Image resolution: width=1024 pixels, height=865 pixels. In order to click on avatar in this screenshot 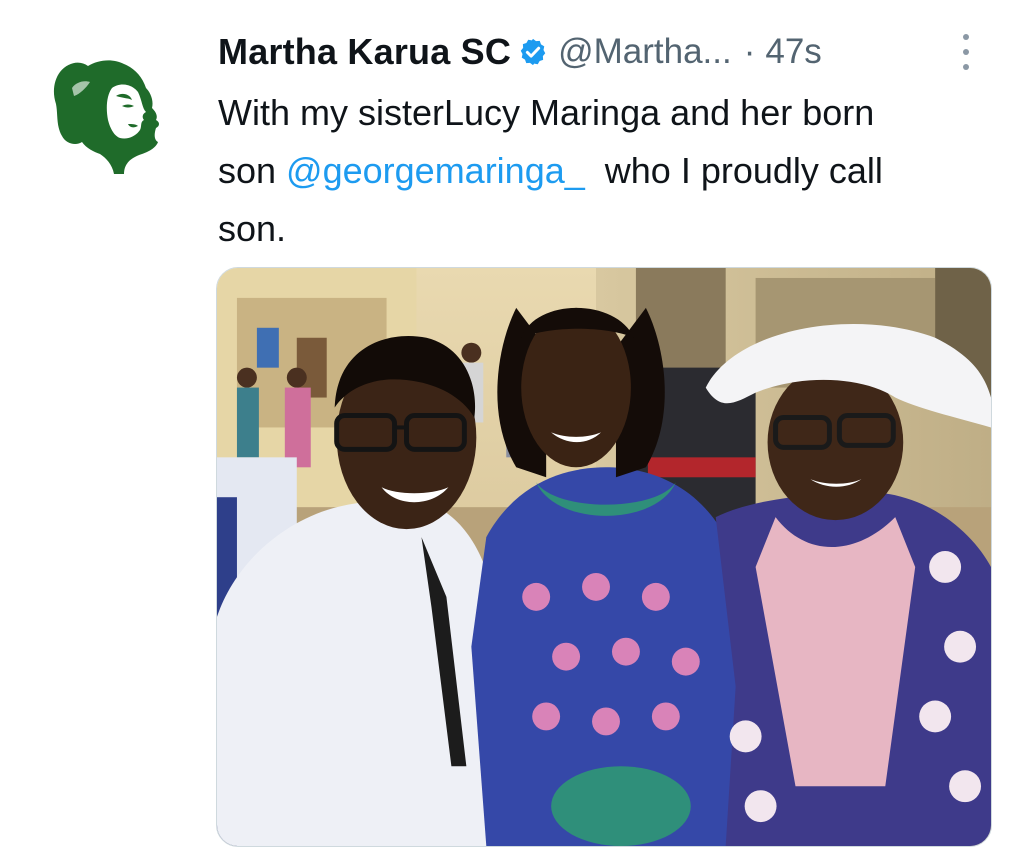, I will do `click(108, 113)`.